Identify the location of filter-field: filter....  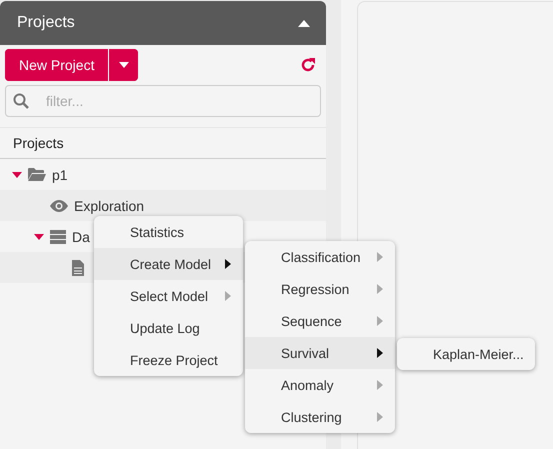
(163, 101).